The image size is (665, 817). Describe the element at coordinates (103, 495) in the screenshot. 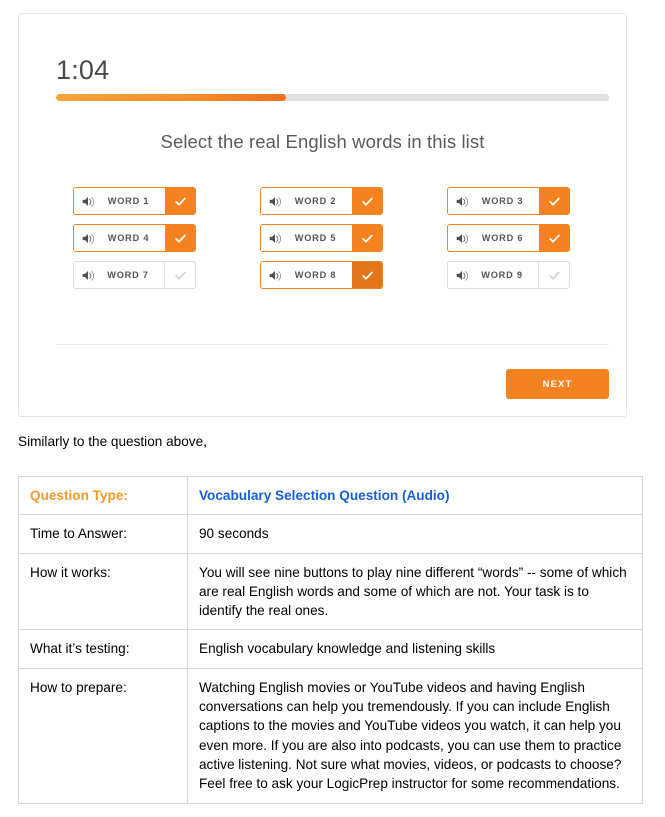

I see `table-row-key: Question Type:` at that location.